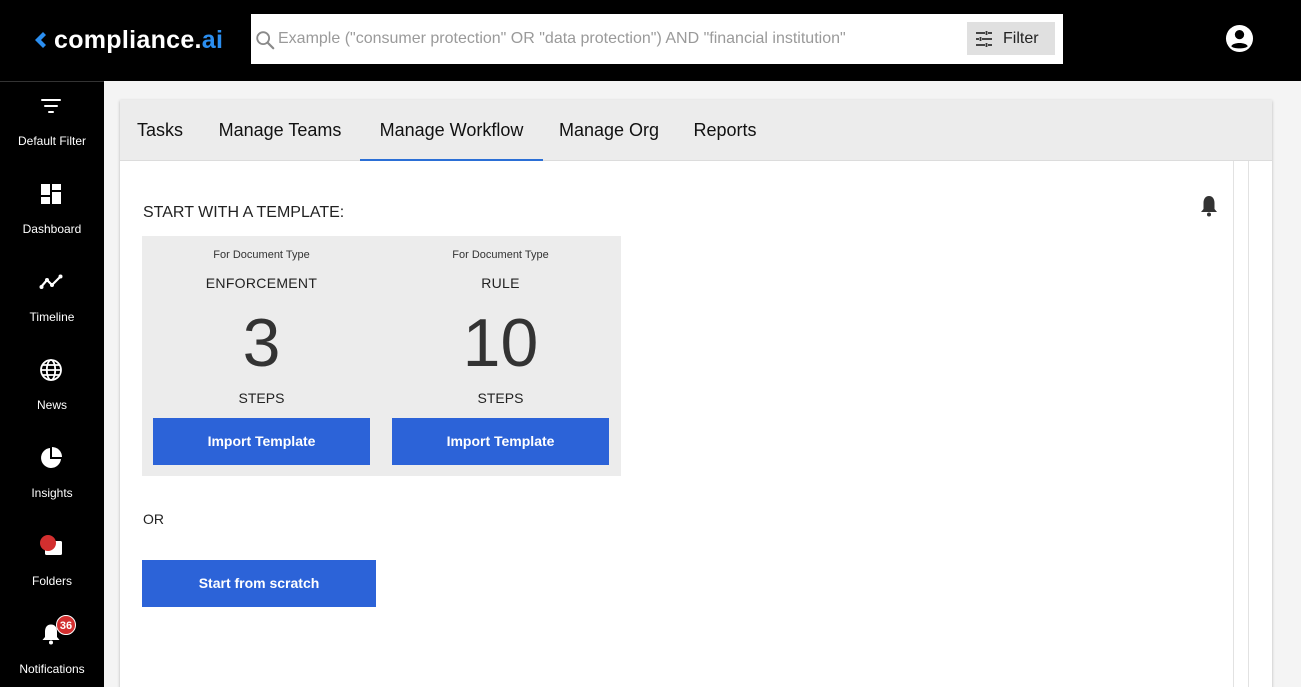 This screenshot has width=1301, height=687. What do you see at coordinates (725, 130) in the screenshot?
I see `tab-reports: Reports` at bounding box center [725, 130].